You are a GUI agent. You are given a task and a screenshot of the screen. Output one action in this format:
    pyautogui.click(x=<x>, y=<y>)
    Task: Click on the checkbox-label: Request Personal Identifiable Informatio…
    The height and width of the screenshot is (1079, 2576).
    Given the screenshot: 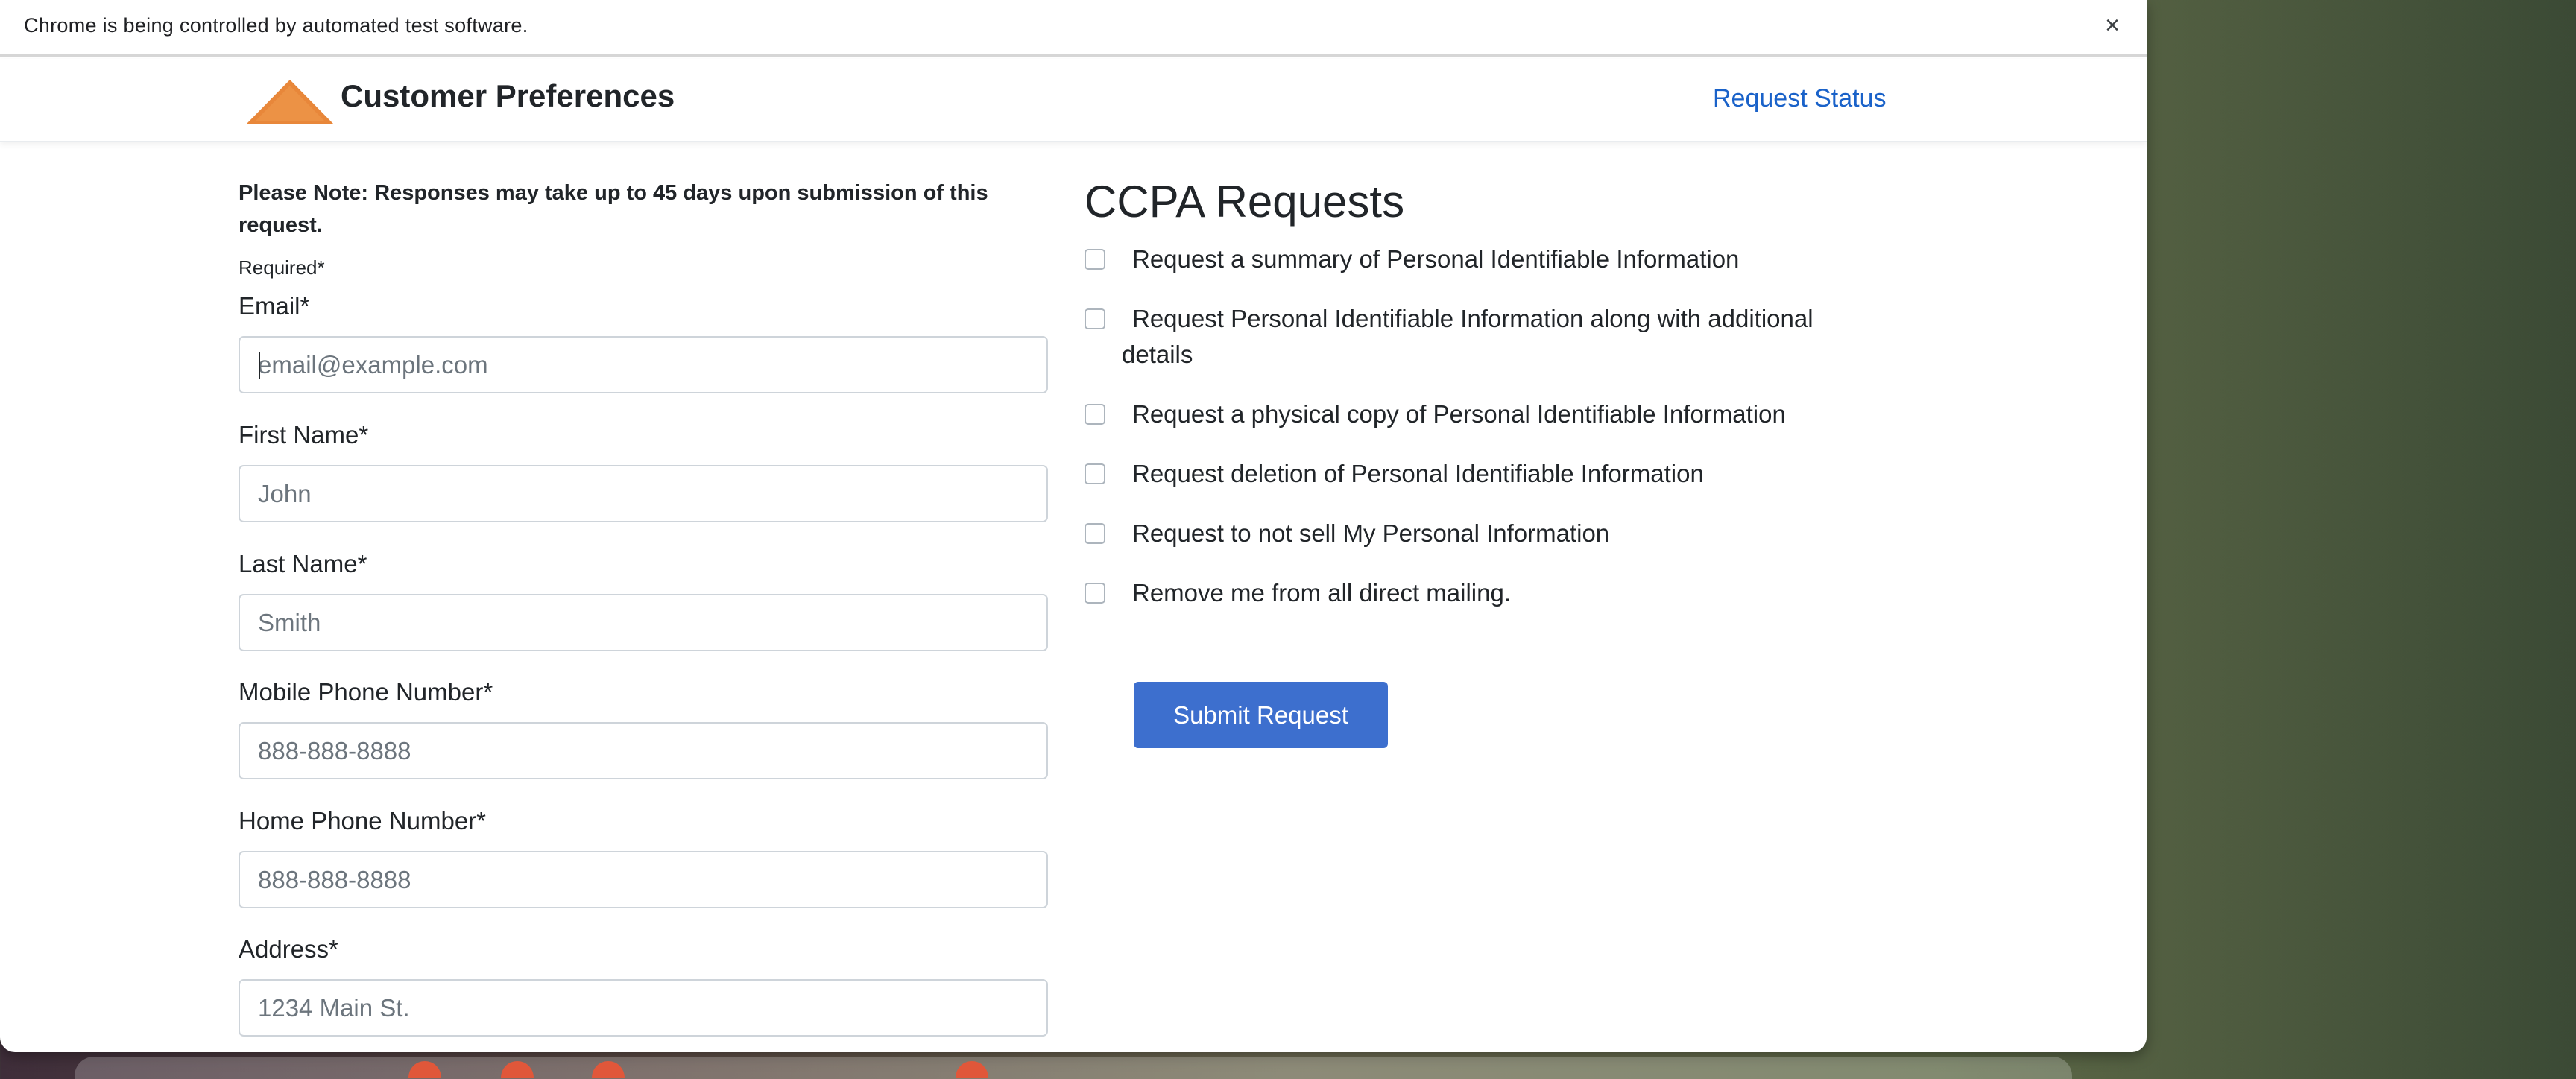 What is the action you would take?
    pyautogui.click(x=1494, y=337)
    